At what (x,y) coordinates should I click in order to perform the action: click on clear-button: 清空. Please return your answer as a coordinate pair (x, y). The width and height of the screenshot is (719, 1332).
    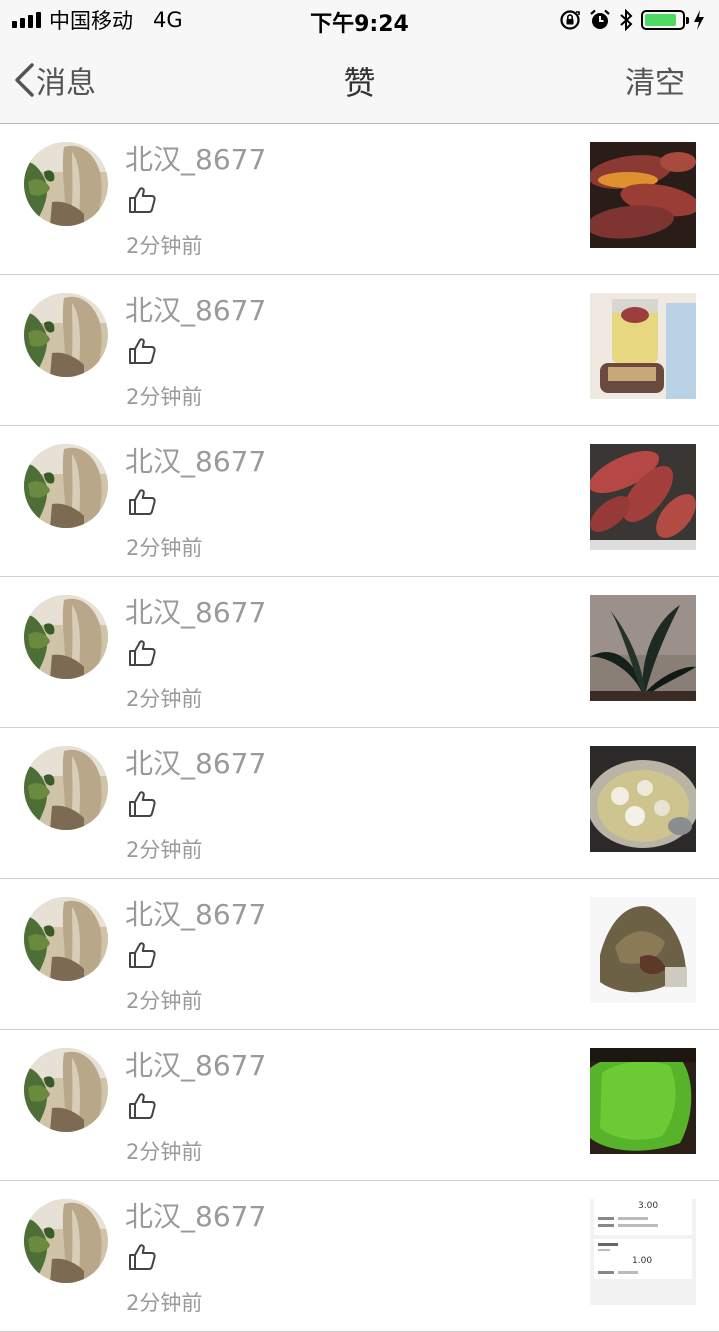
    Looking at the image, I should click on (655, 80).